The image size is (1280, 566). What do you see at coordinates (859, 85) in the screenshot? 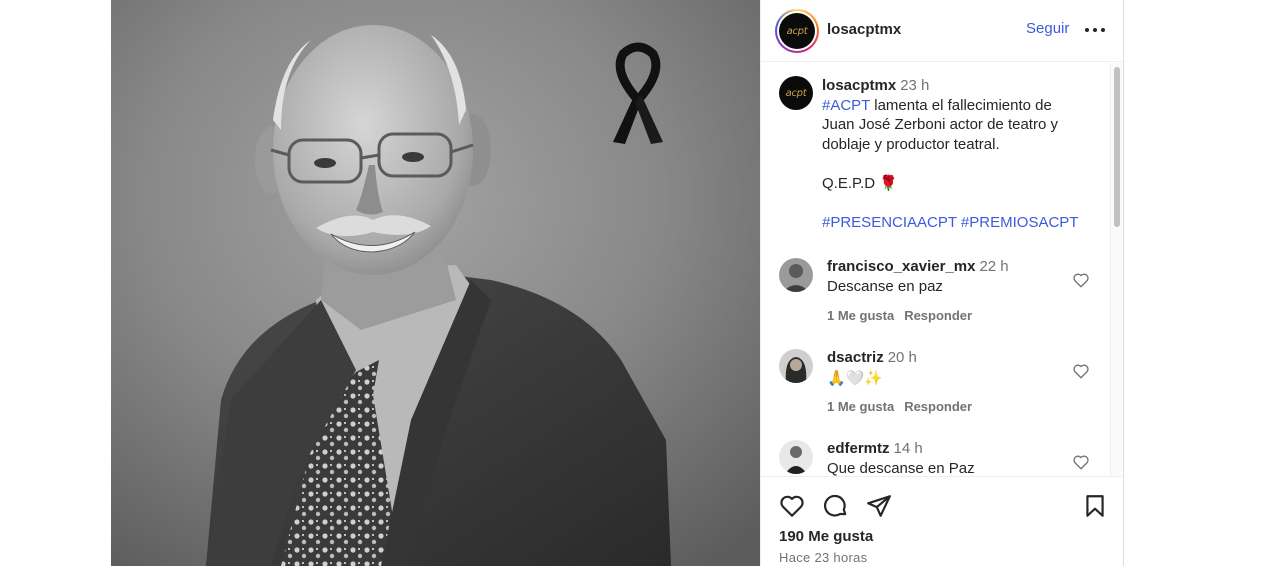
I see `caption-username: losacptmx` at bounding box center [859, 85].